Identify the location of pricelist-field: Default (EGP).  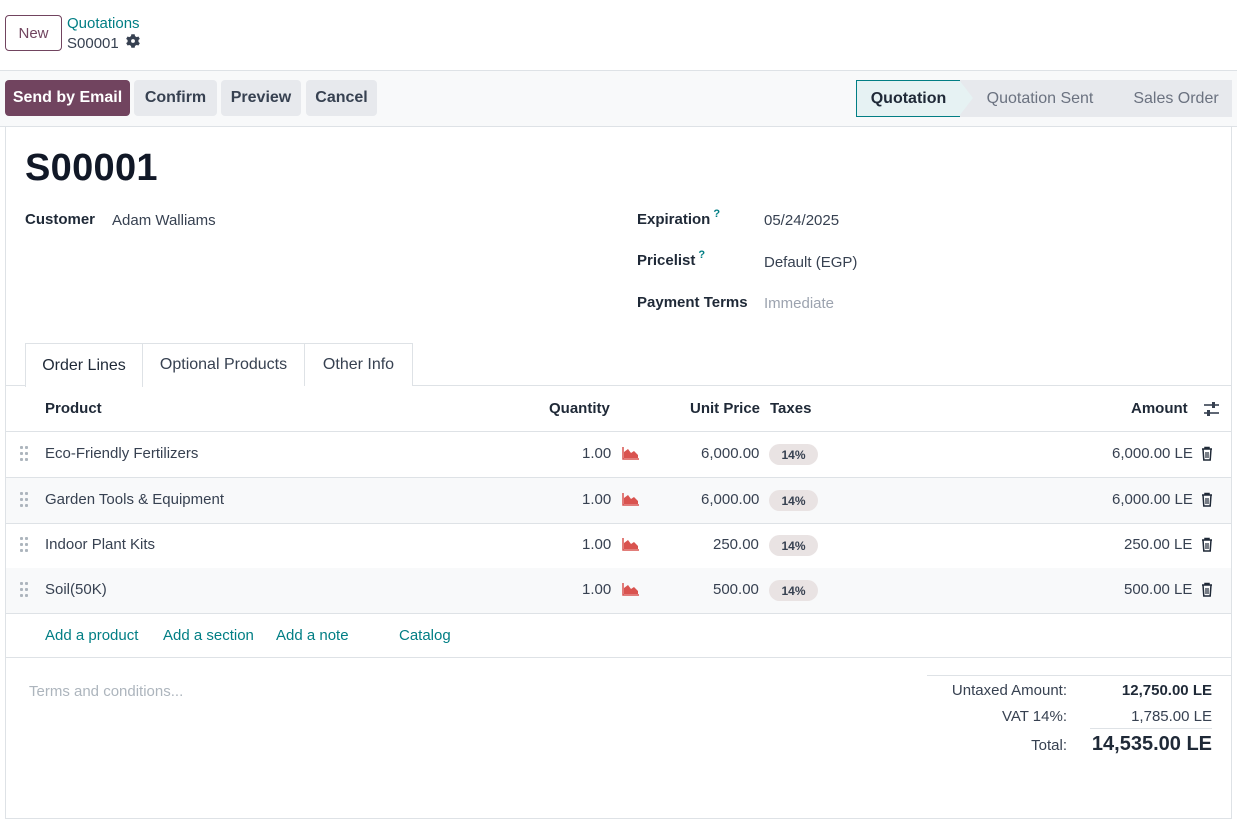
(810, 262).